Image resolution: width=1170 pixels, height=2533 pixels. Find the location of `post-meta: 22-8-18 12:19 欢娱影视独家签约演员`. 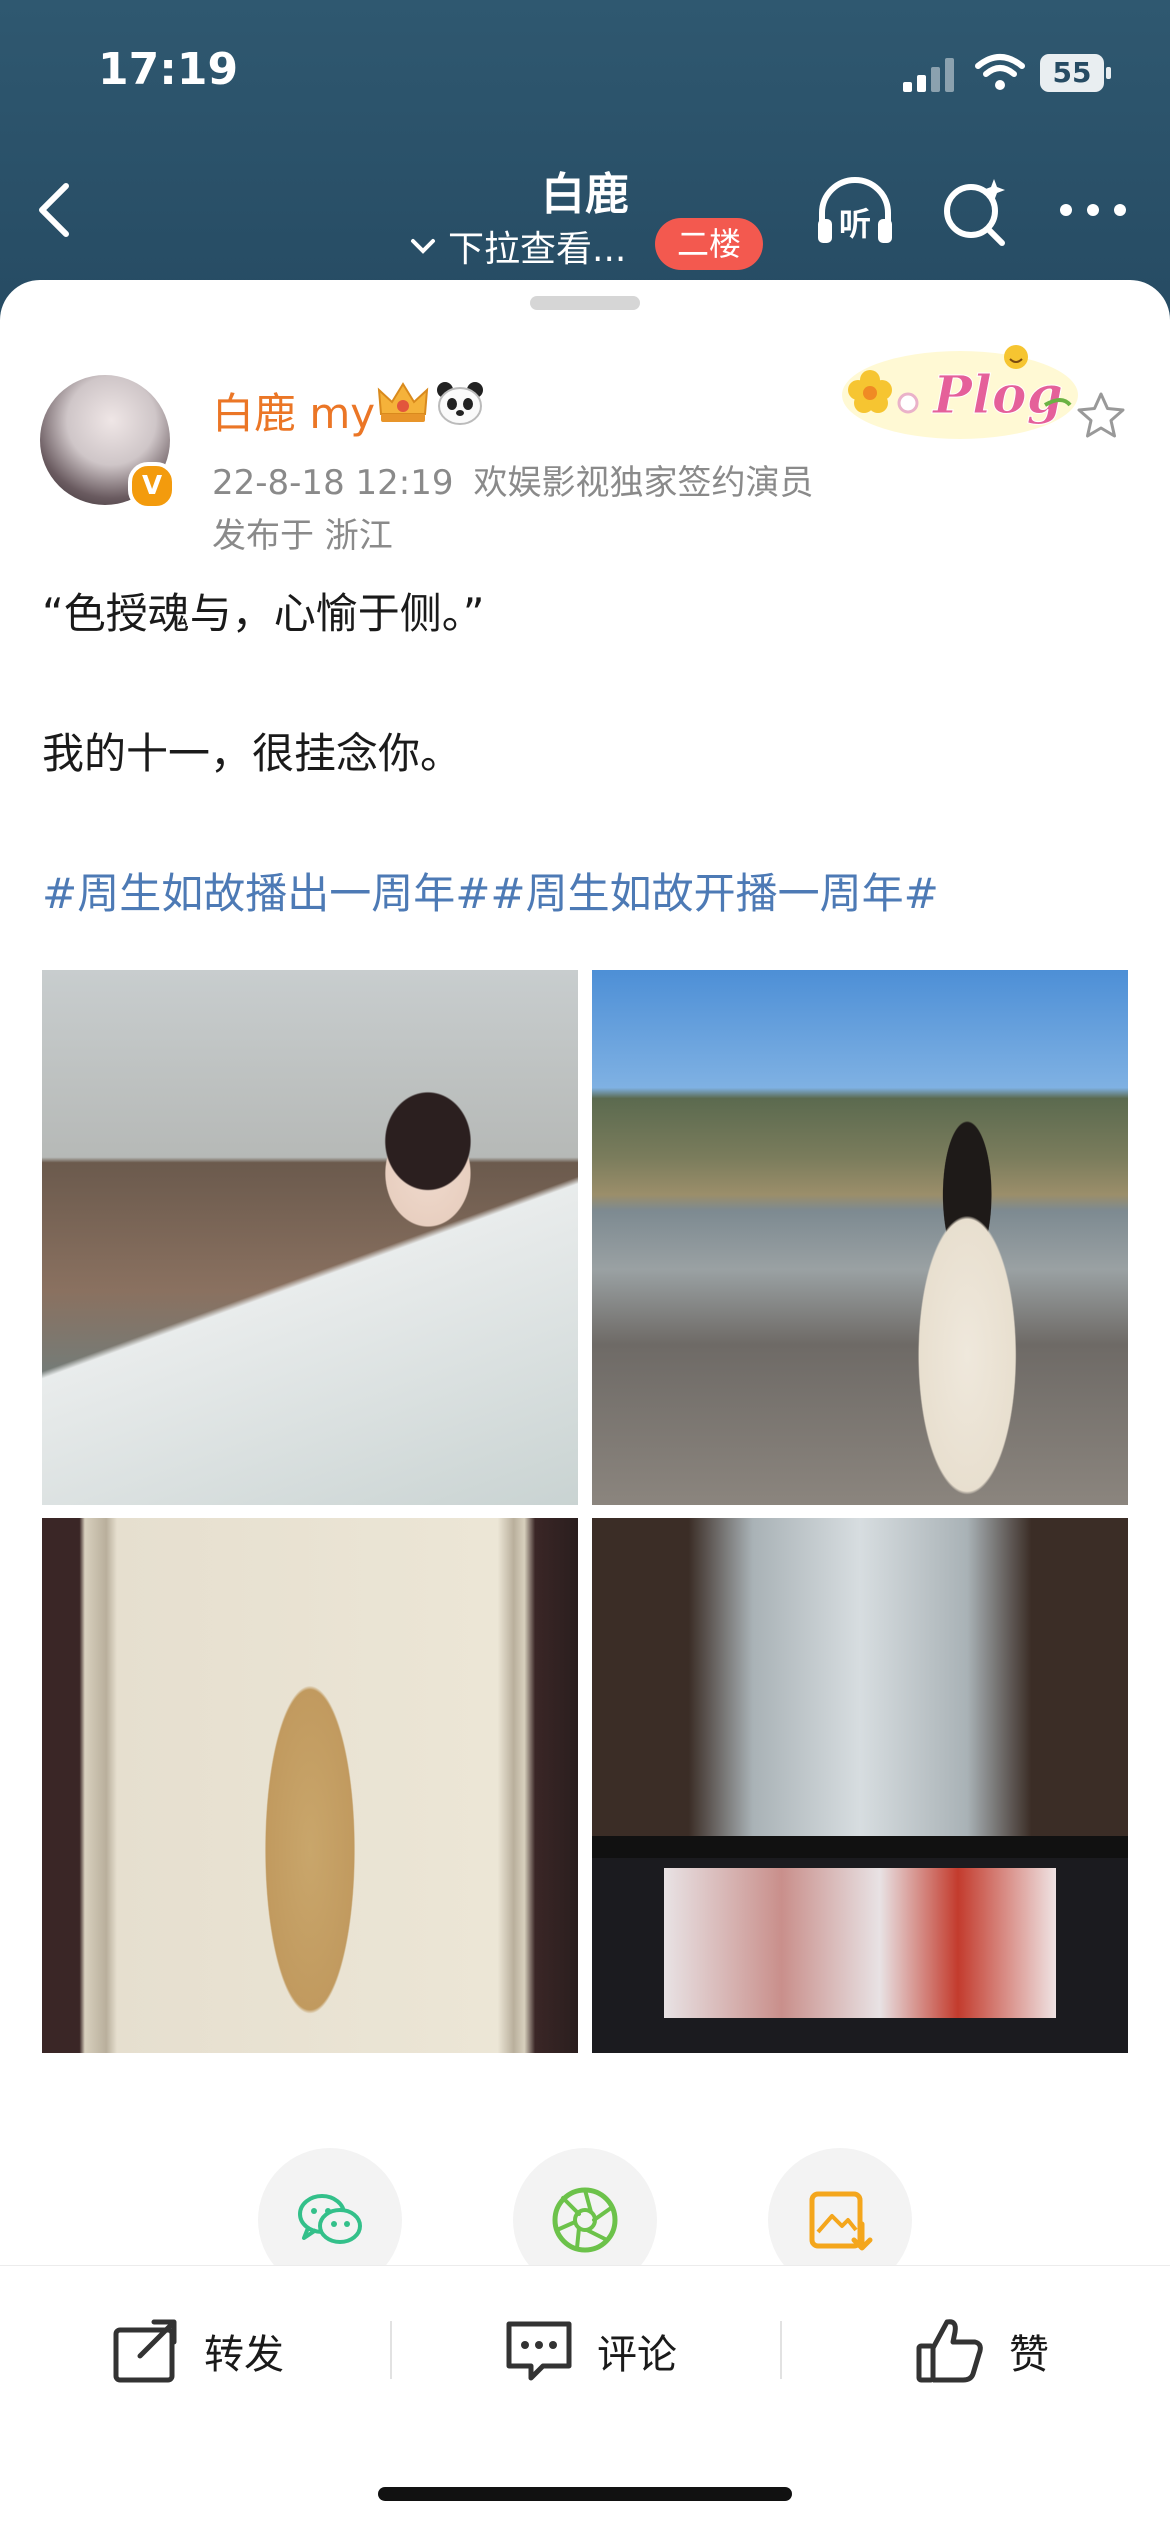

post-meta: 22-8-18 12:19 欢娱影视独家签约演员 is located at coordinates (513, 479).